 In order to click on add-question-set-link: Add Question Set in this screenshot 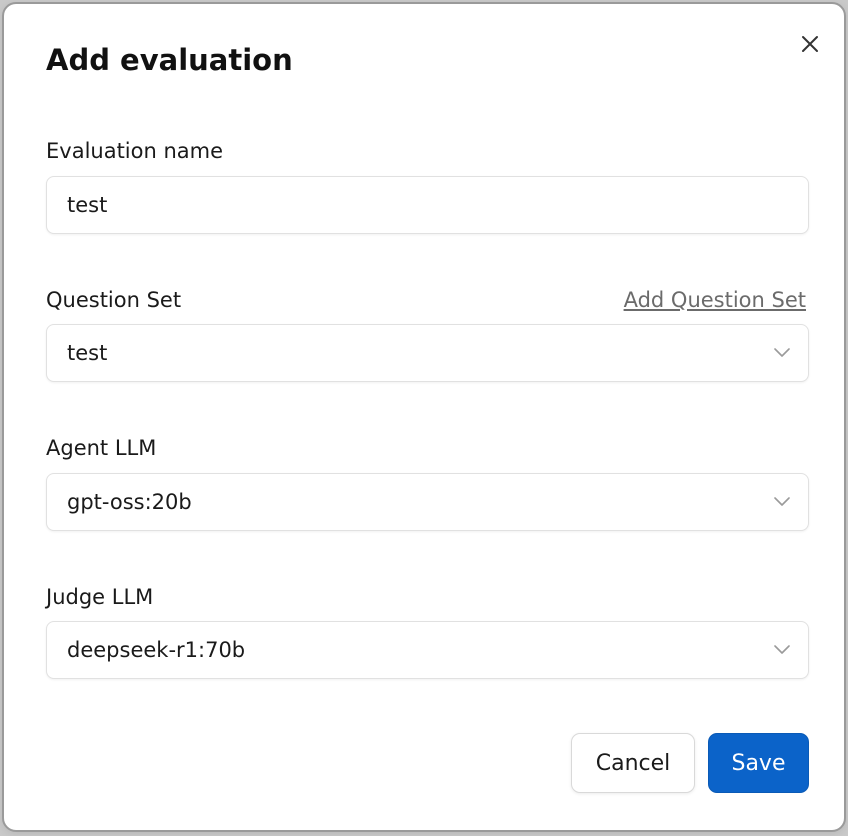, I will do `click(715, 300)`.